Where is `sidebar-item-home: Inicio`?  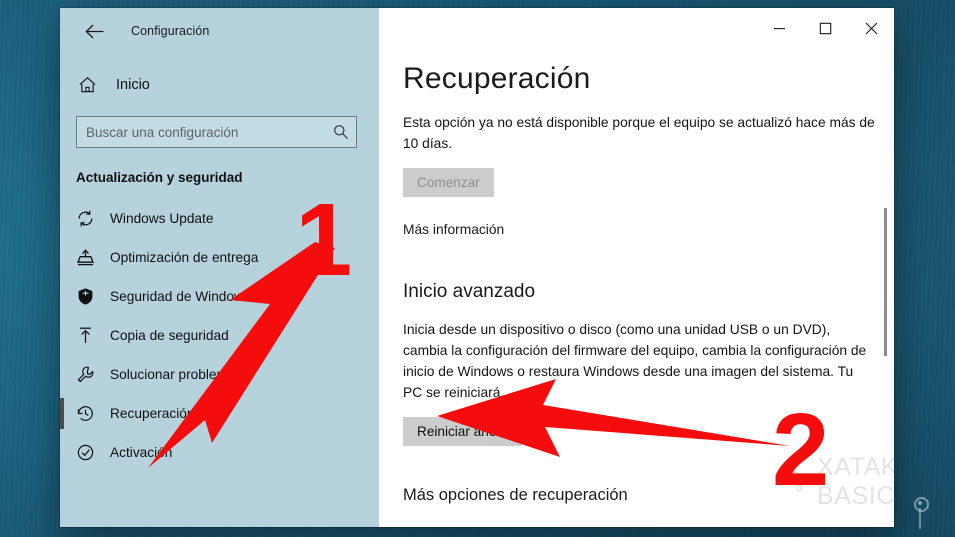
sidebar-item-home: Inicio is located at coordinates (219, 85).